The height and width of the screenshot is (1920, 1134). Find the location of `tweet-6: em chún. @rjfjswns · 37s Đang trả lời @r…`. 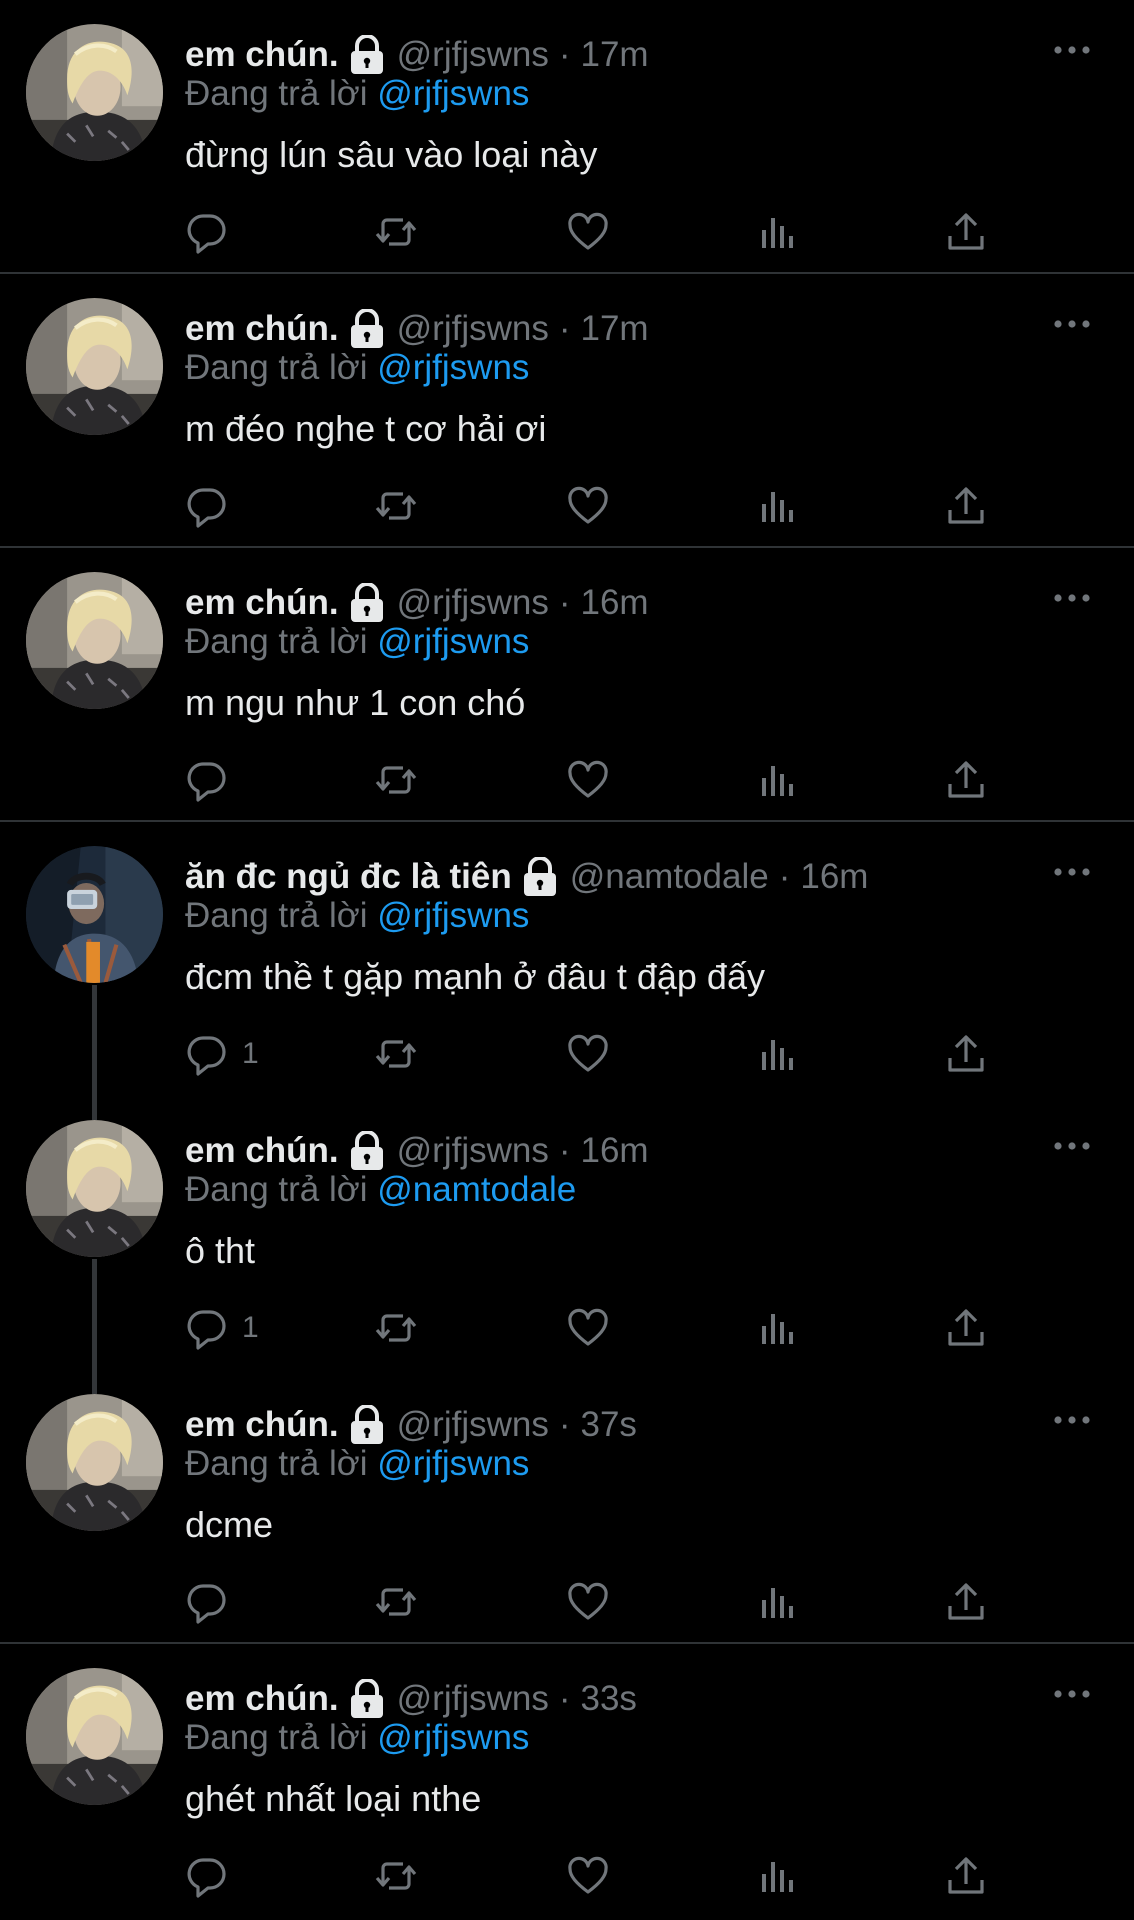

tweet-6: em chún. @rjfjswns · 37s Đang trả lời @r… is located at coordinates (567, 1507).